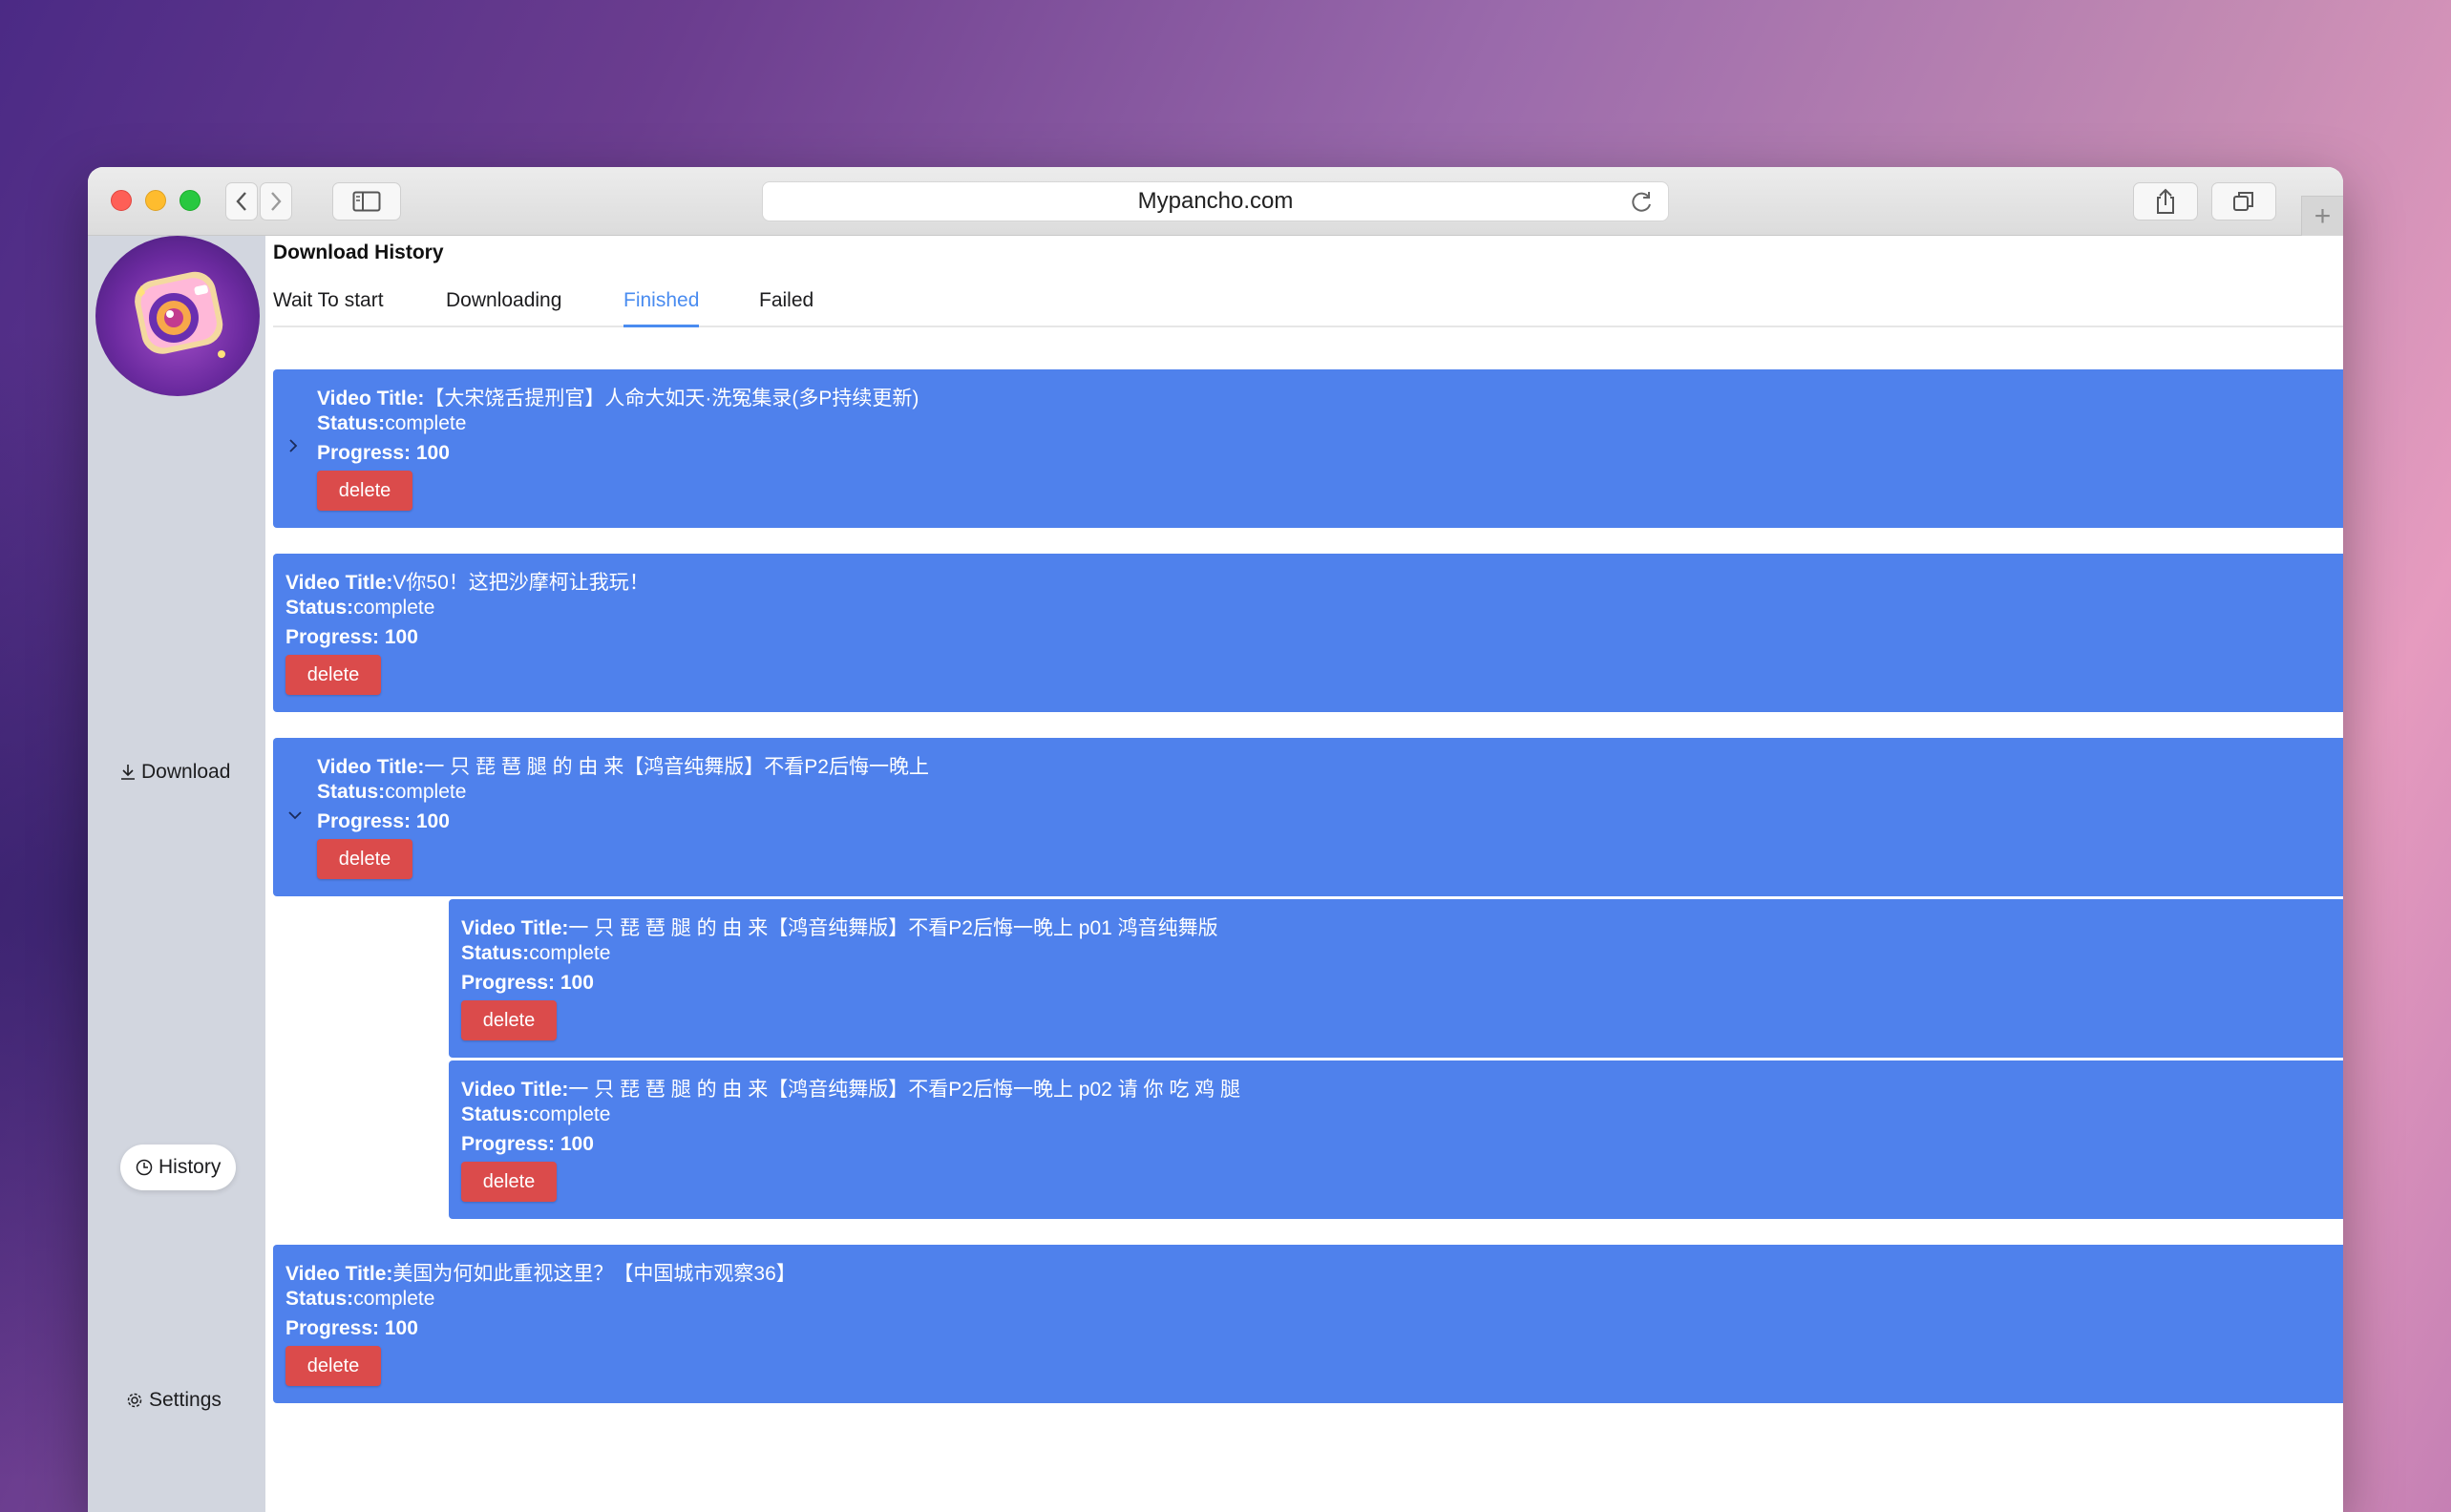 Image resolution: width=2451 pixels, height=1512 pixels. What do you see at coordinates (661, 308) in the screenshot?
I see `tab-finished: Finished` at bounding box center [661, 308].